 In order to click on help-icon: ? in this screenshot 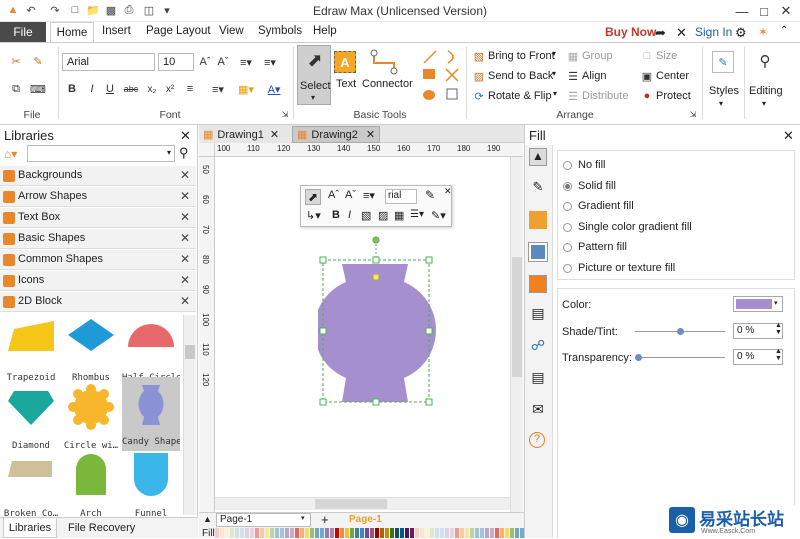, I will do `click(537, 440)`.